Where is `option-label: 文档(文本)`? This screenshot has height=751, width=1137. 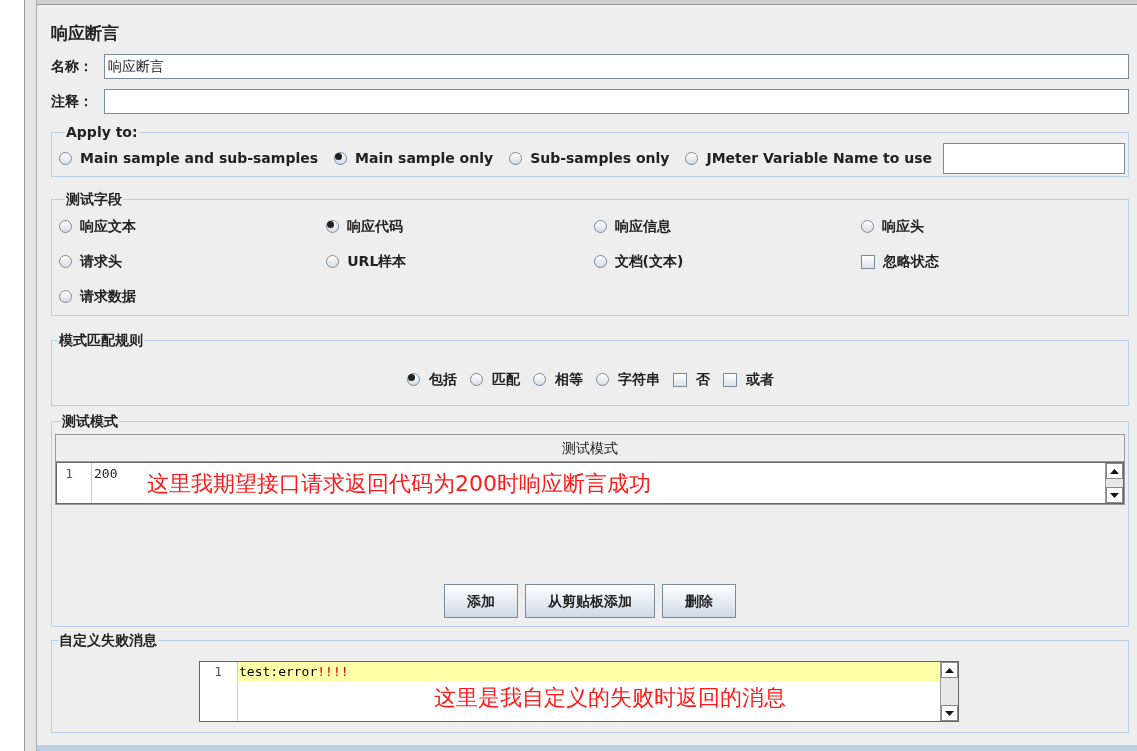 option-label: 文档(文本) is located at coordinates (649, 261).